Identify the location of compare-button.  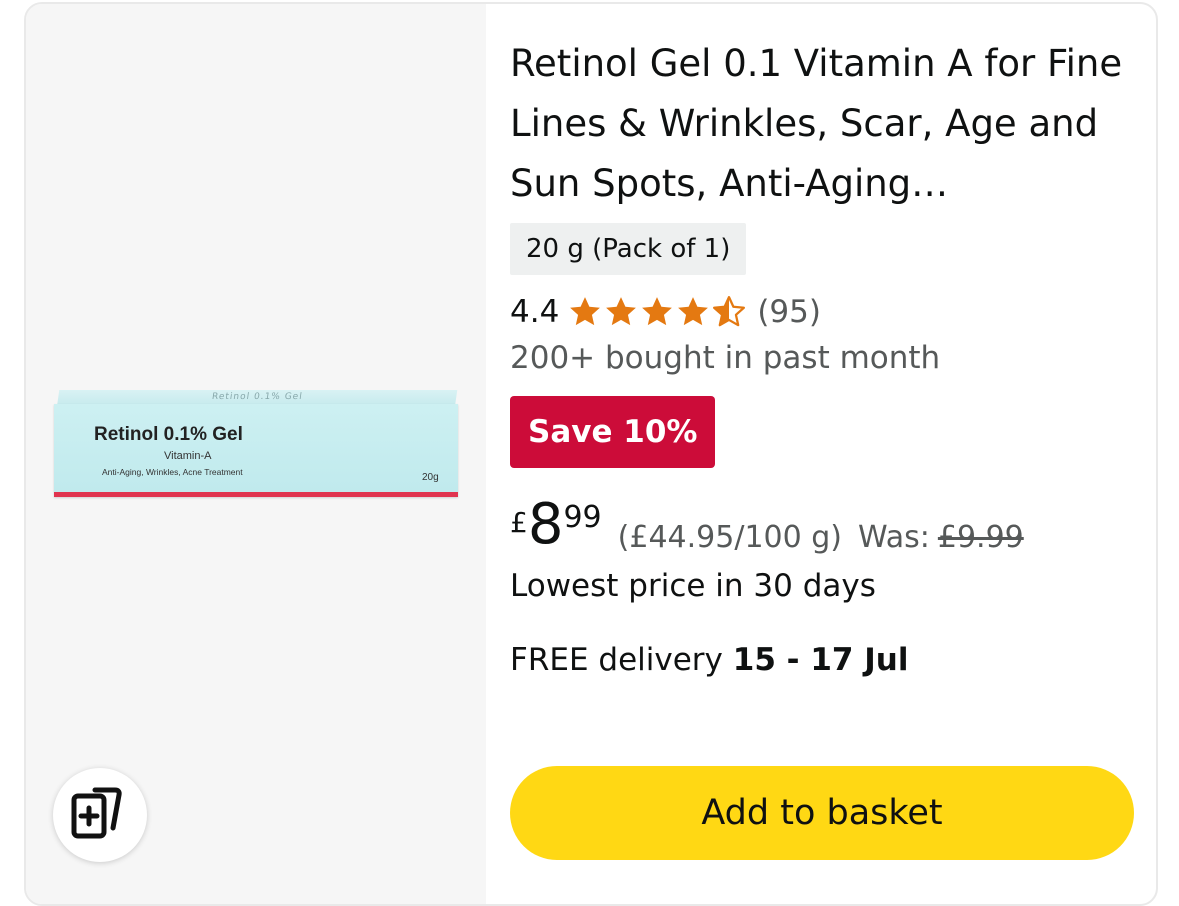
(100, 815).